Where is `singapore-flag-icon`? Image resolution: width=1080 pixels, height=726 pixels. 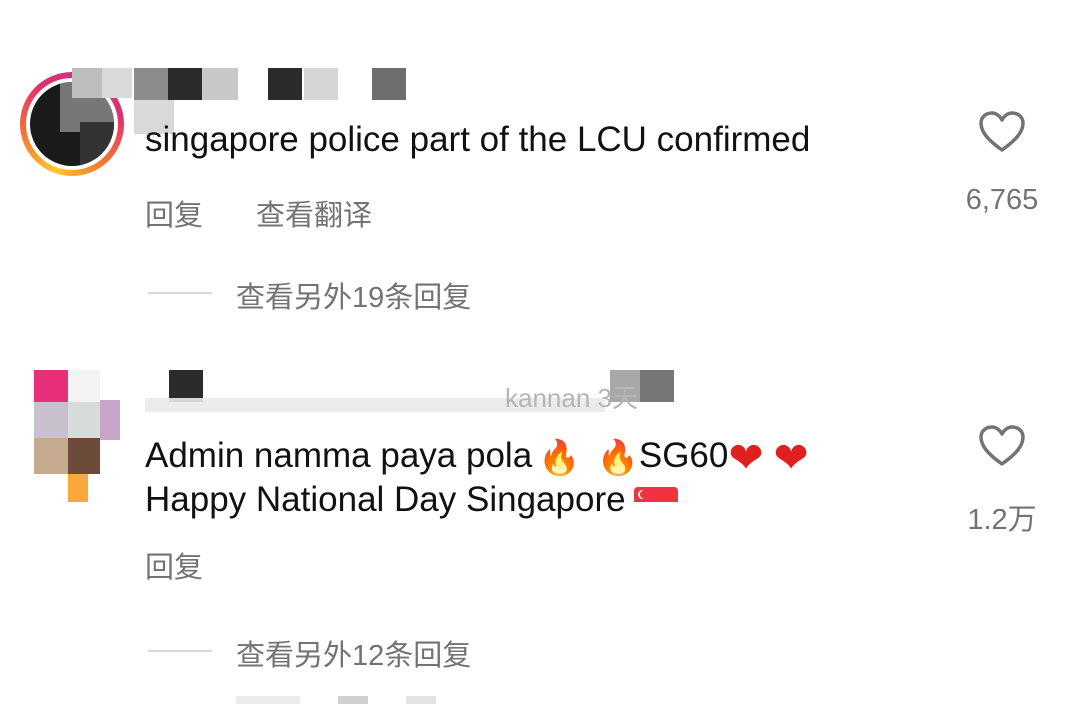 singapore-flag-icon is located at coordinates (655, 501).